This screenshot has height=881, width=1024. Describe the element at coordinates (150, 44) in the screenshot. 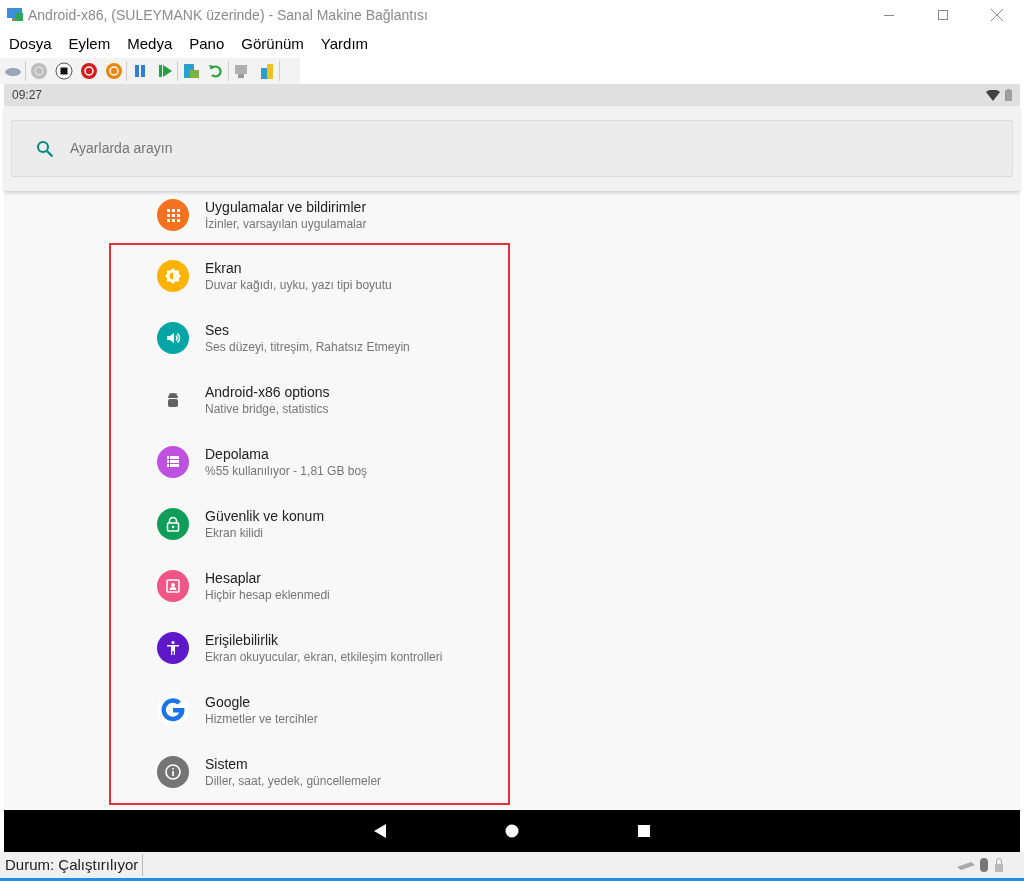

I see `menu-item: Medya` at that location.